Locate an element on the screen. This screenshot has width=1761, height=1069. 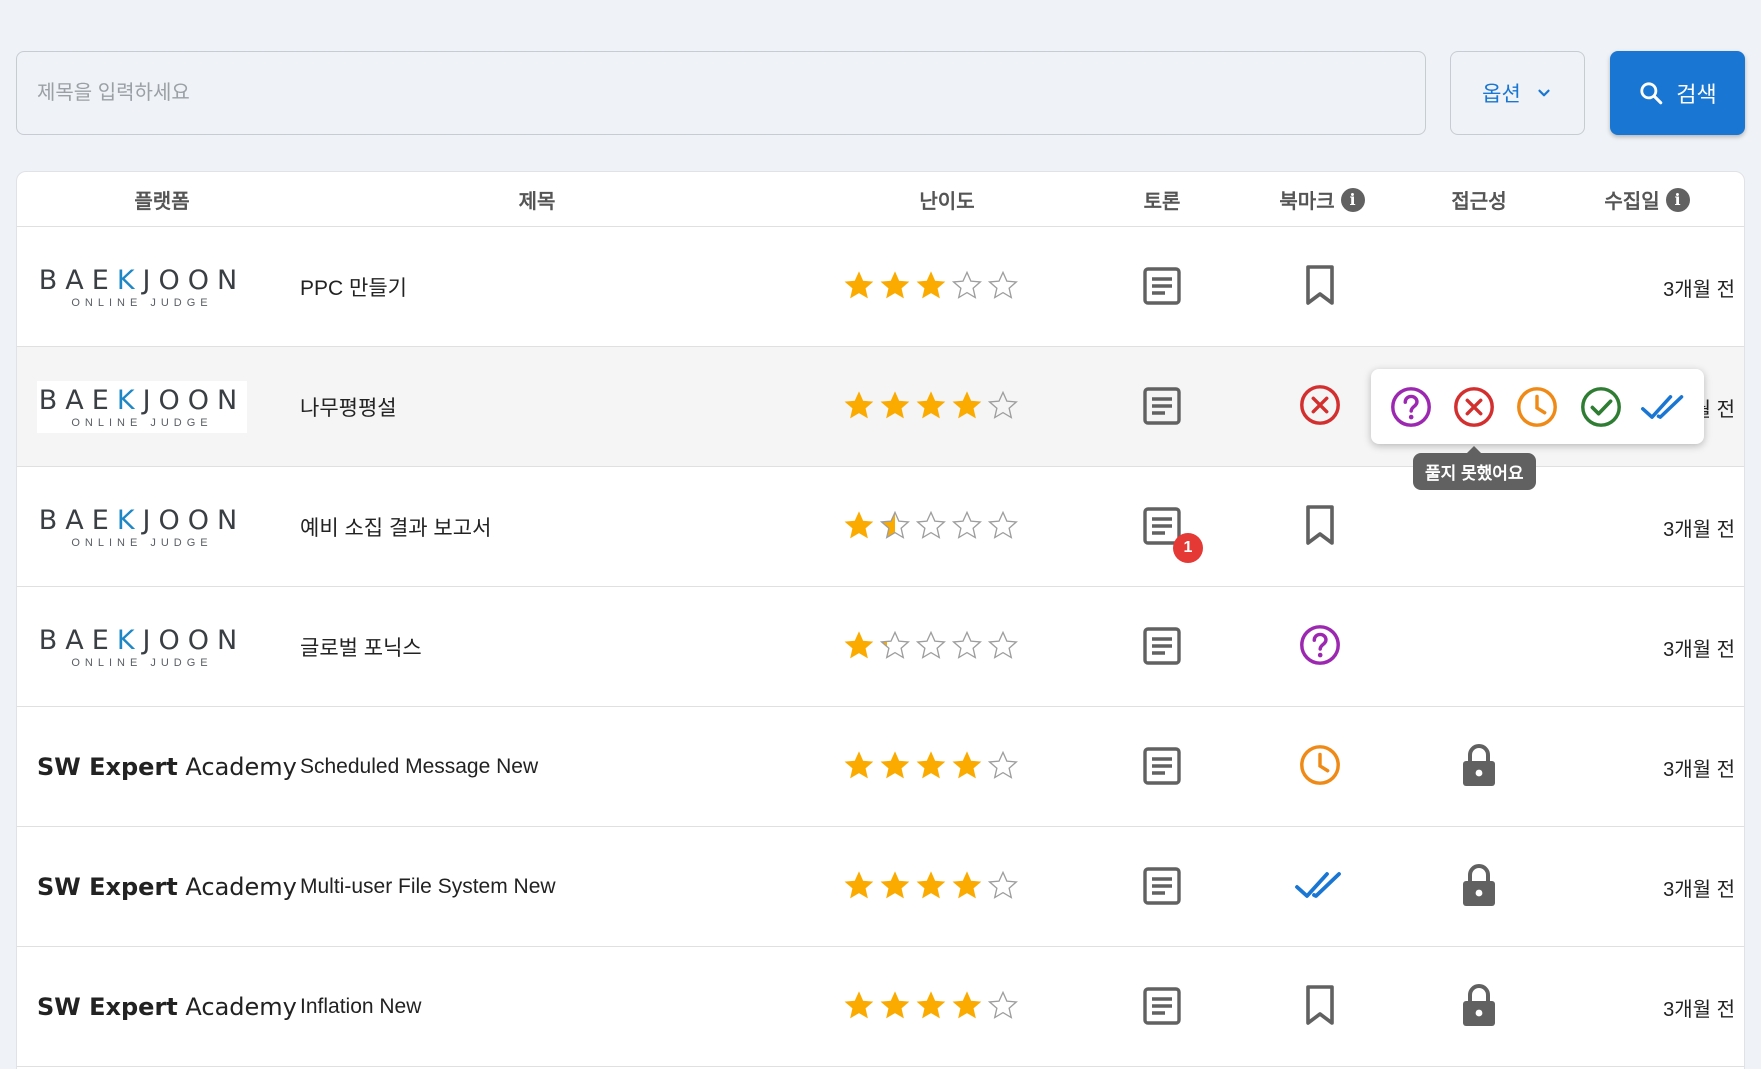
search-icon is located at coordinates (1651, 93).